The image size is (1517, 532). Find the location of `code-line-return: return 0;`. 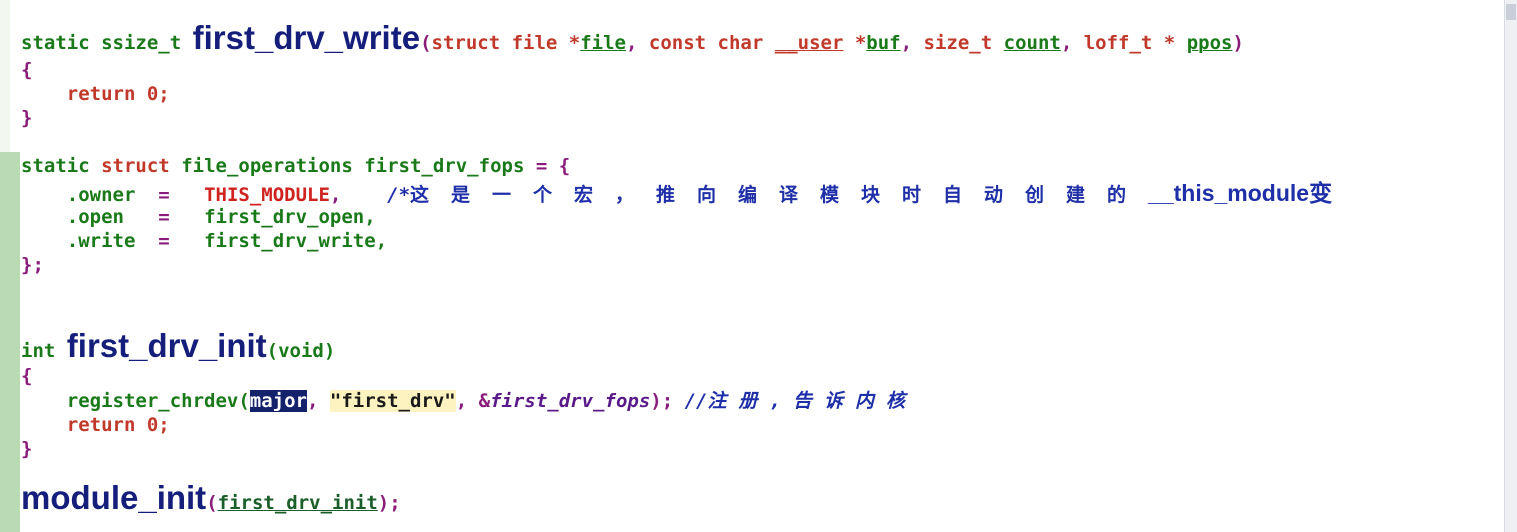

code-line-return: return 0; is located at coordinates (95, 94).